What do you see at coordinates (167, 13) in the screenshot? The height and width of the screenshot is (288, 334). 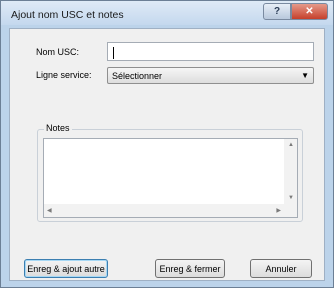 I see `title-bar: Ajout nom USC et notes ? ✕` at bounding box center [167, 13].